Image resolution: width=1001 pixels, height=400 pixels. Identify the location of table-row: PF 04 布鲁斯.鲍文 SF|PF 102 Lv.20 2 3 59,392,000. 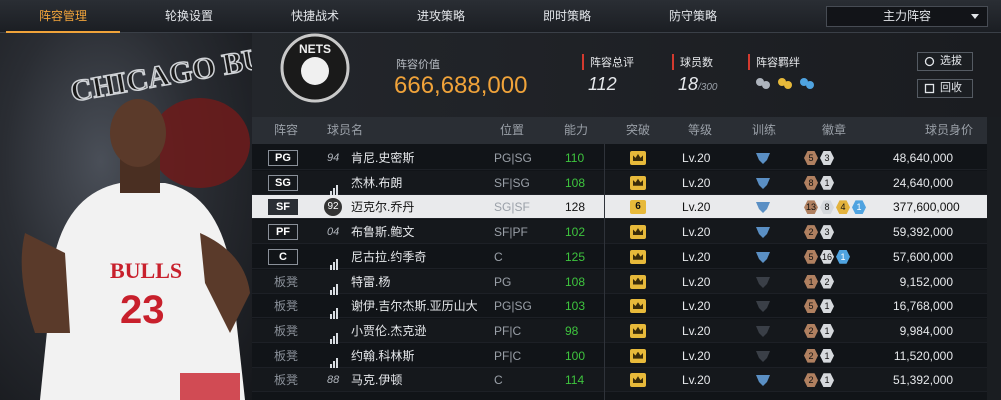
(619, 232).